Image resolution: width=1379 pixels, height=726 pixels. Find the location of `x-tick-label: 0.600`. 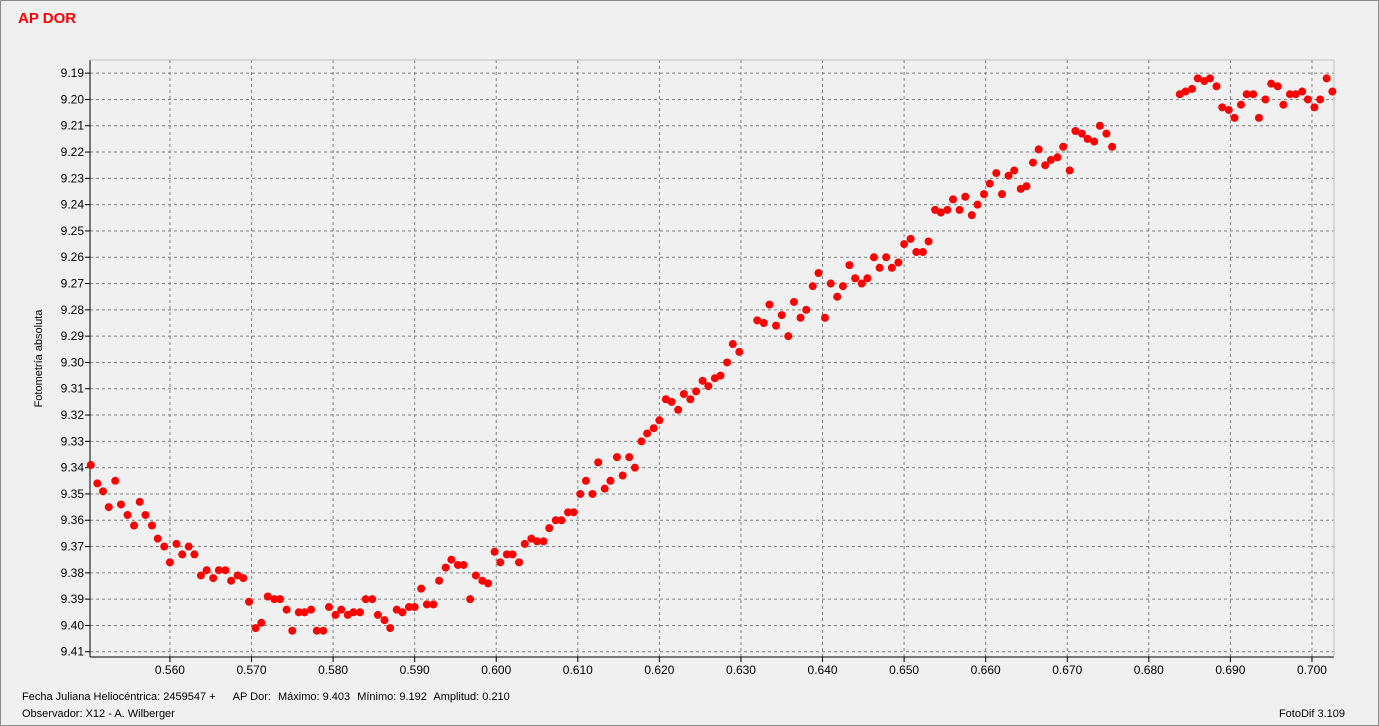

x-tick-label: 0.600 is located at coordinates (496, 670).